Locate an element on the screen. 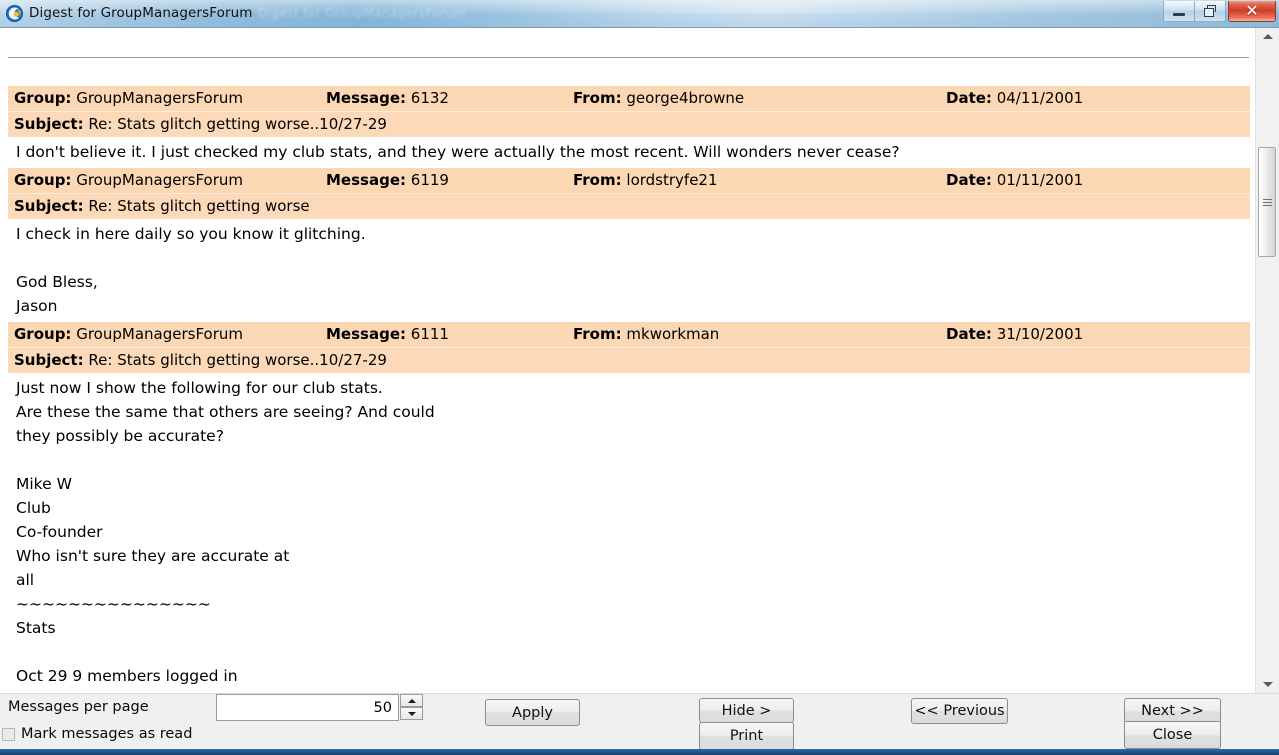  scroll-up-icon is located at coordinates (1267, 36).